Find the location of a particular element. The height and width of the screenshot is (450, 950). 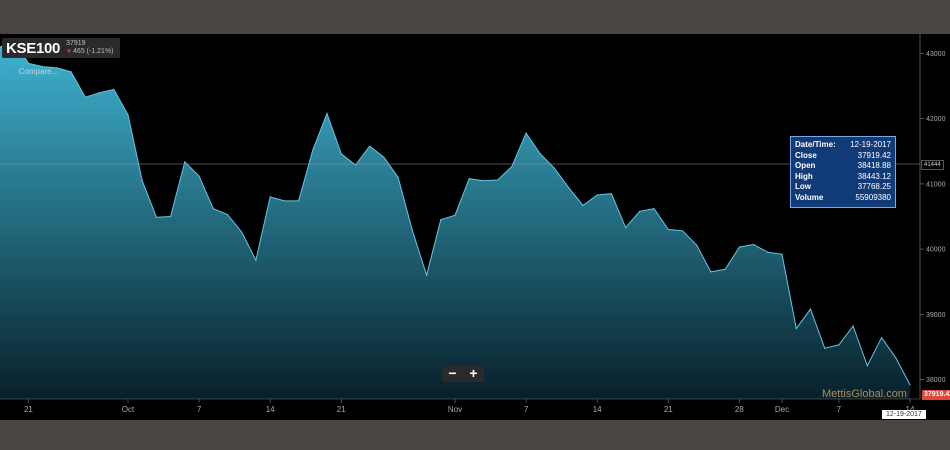

x-tick-label: 28 is located at coordinates (739, 409).